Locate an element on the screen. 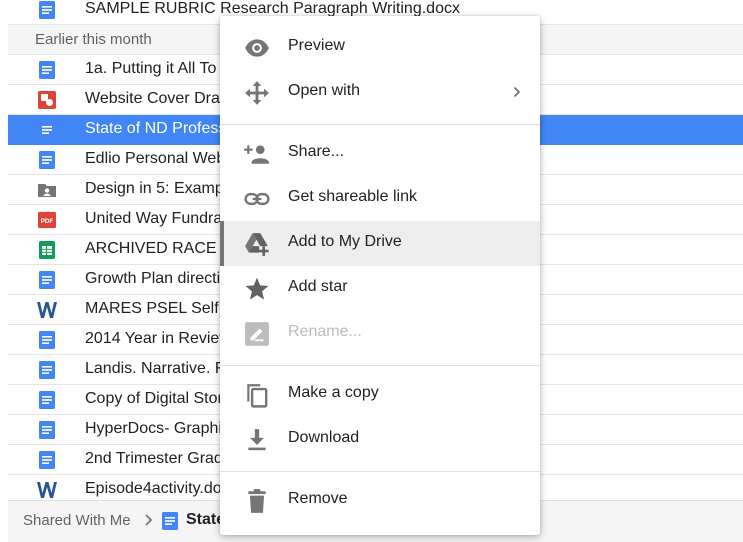 Image resolution: width=743 pixels, height=542 pixels. menu-item-label: Remove is located at coordinates (318, 498).